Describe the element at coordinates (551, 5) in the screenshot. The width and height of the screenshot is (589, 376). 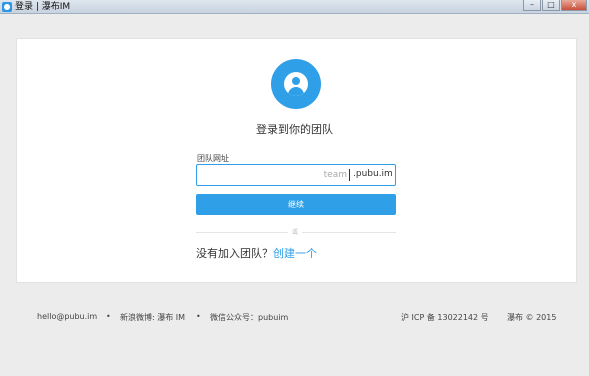
I see `maximize-button: □` at that location.